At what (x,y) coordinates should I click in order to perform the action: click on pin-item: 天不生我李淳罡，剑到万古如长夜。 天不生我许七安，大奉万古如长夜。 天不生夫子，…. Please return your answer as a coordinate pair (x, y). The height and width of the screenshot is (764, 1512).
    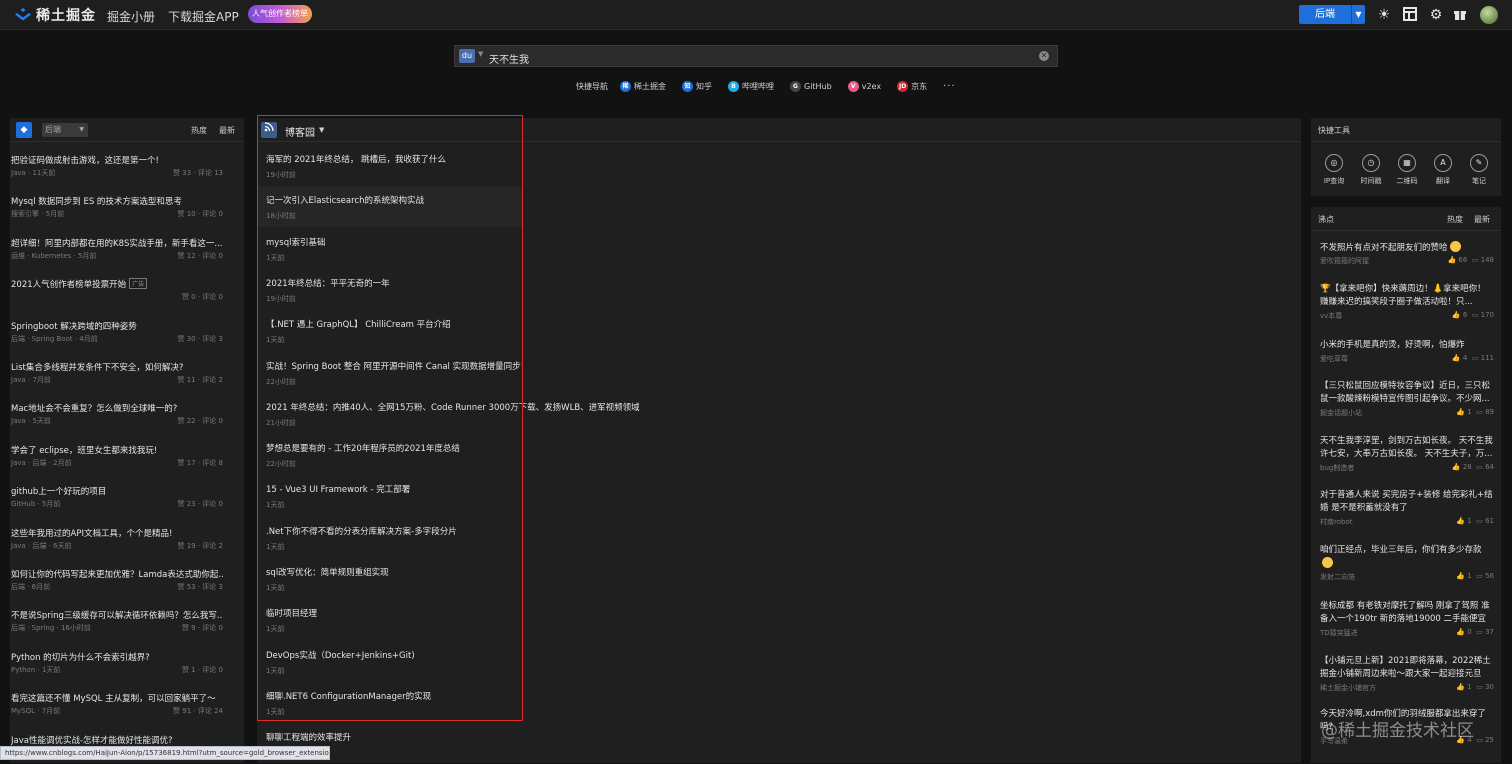
    Looking at the image, I should click on (1407, 454).